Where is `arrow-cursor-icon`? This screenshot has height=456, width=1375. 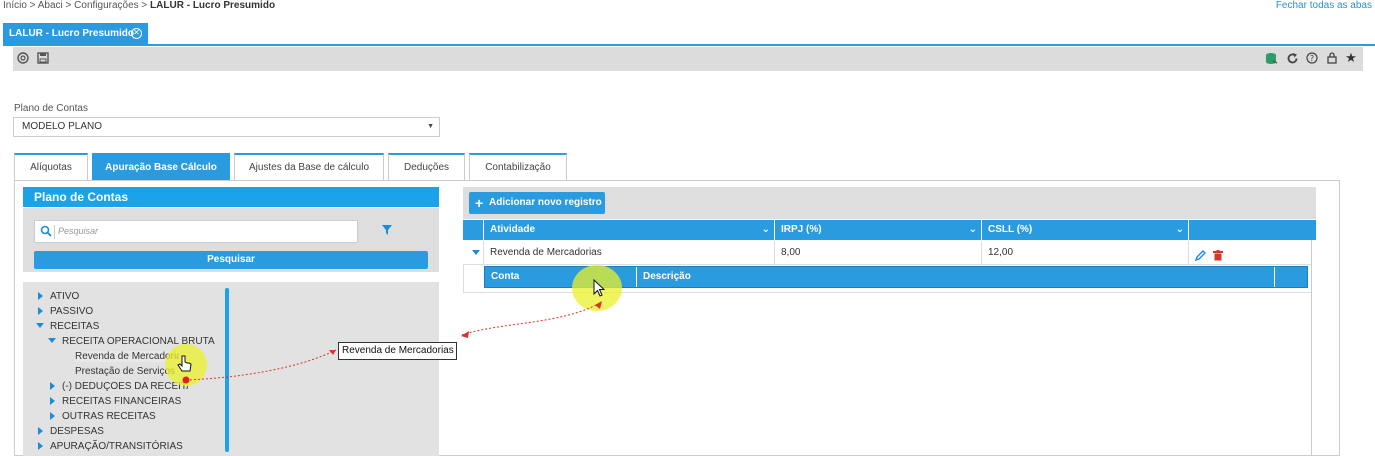
arrow-cursor-icon is located at coordinates (599, 288).